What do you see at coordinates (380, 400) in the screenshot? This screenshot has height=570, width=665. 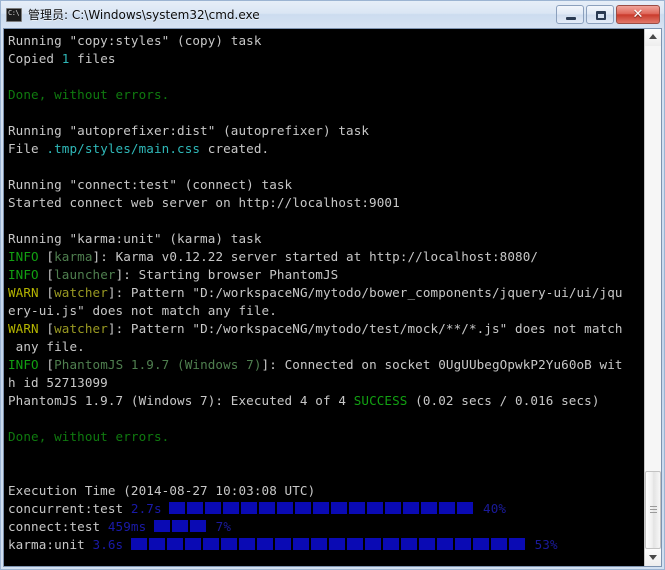 I see `console-text: SUCCESS` at bounding box center [380, 400].